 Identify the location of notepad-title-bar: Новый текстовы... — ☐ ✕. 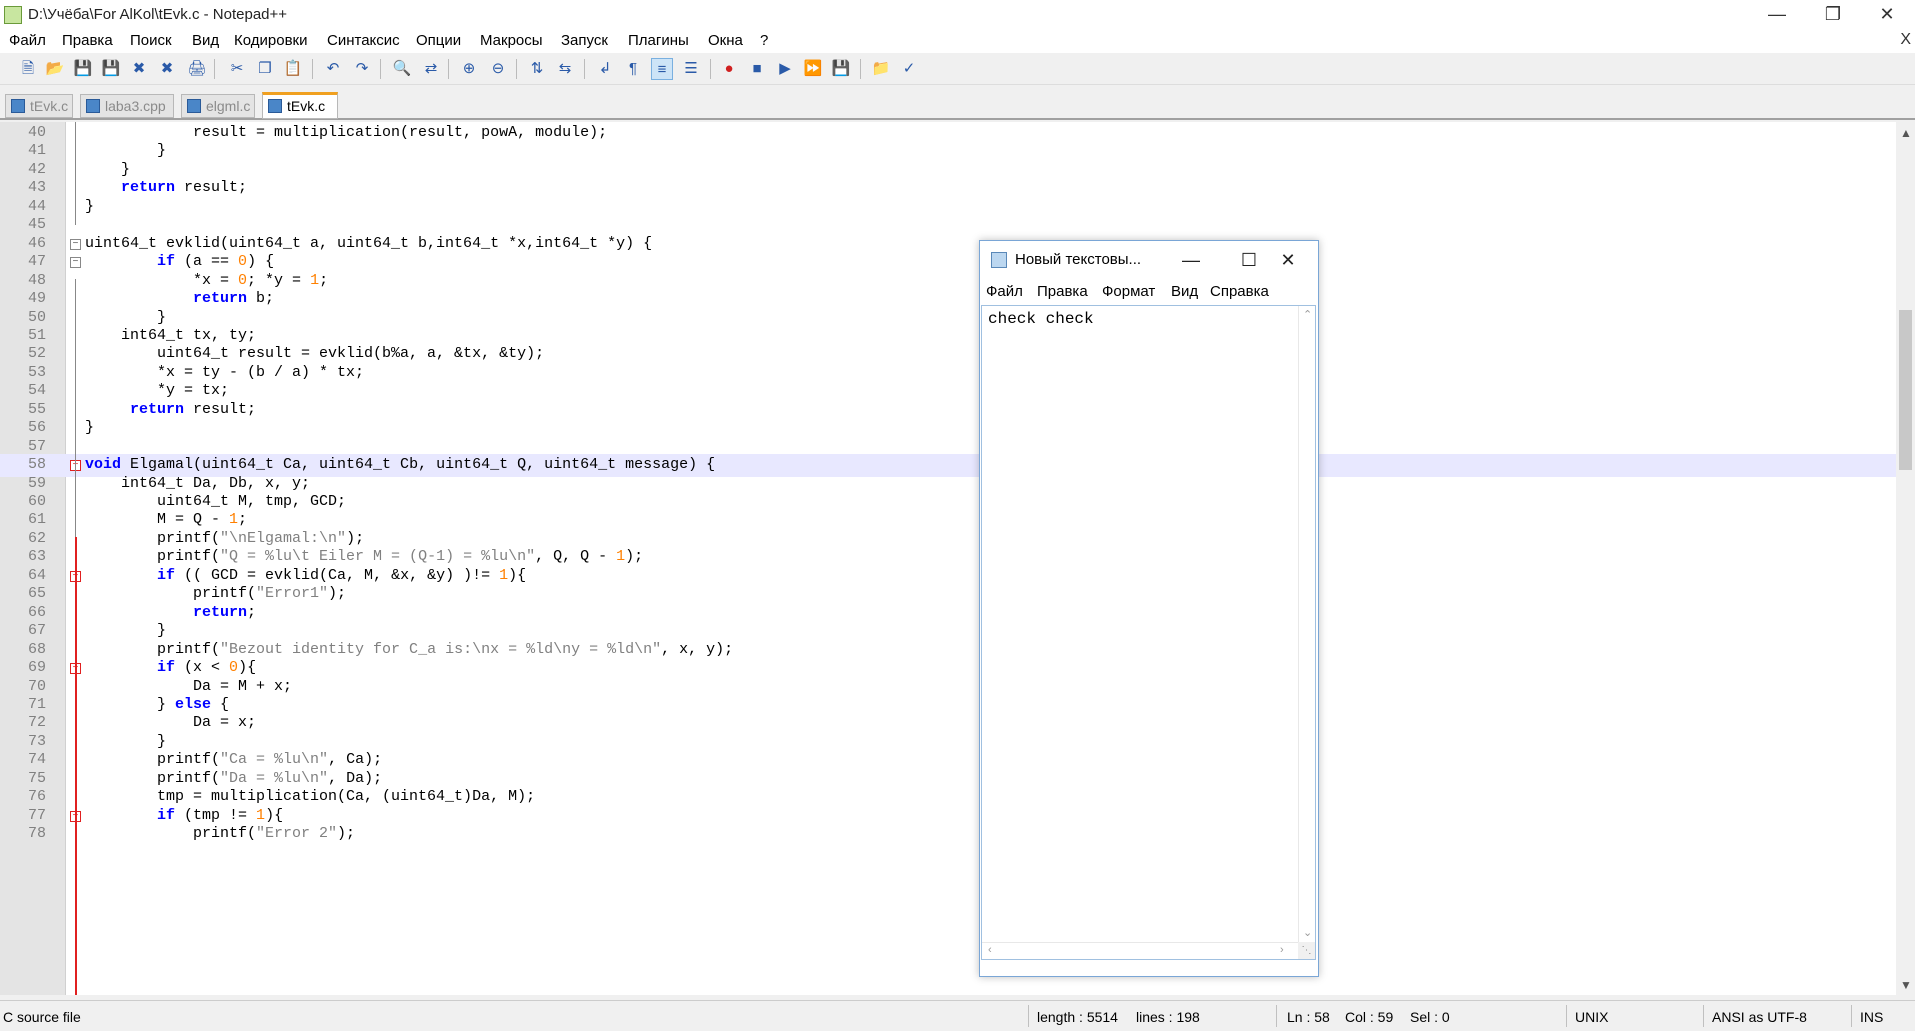
(1149, 260).